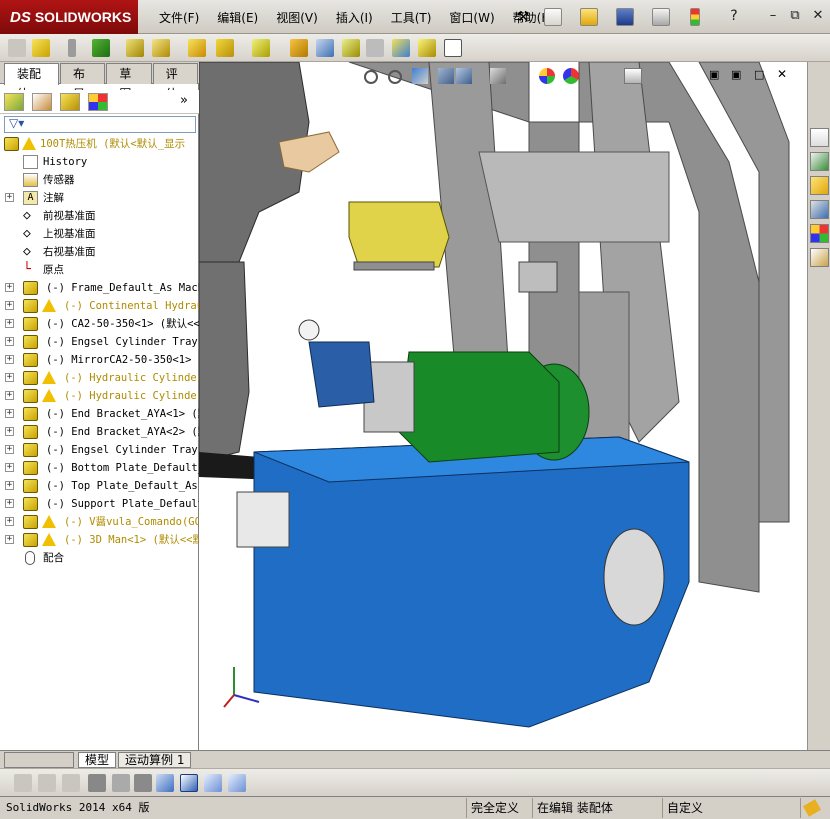 The height and width of the screenshot is (819, 830). Describe the element at coordinates (71, 783) in the screenshot. I see `large-assembly-icon` at that location.